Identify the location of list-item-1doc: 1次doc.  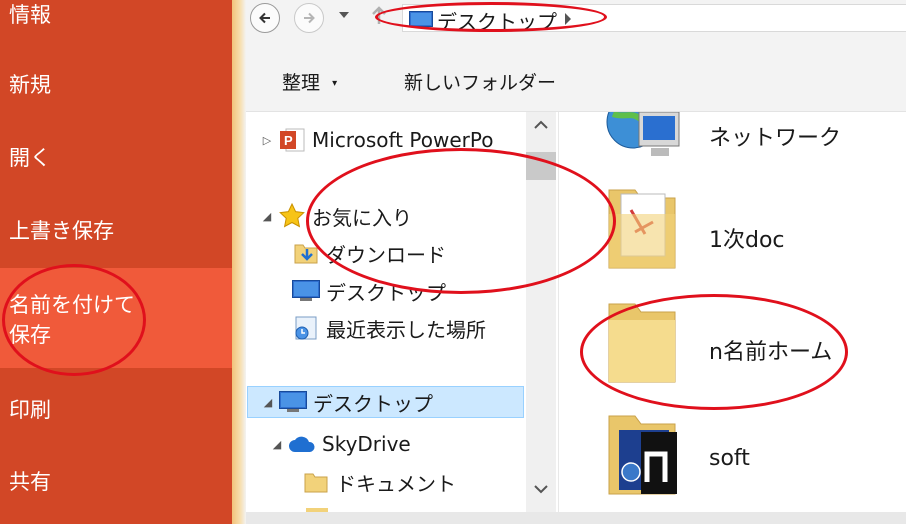
(732, 229).